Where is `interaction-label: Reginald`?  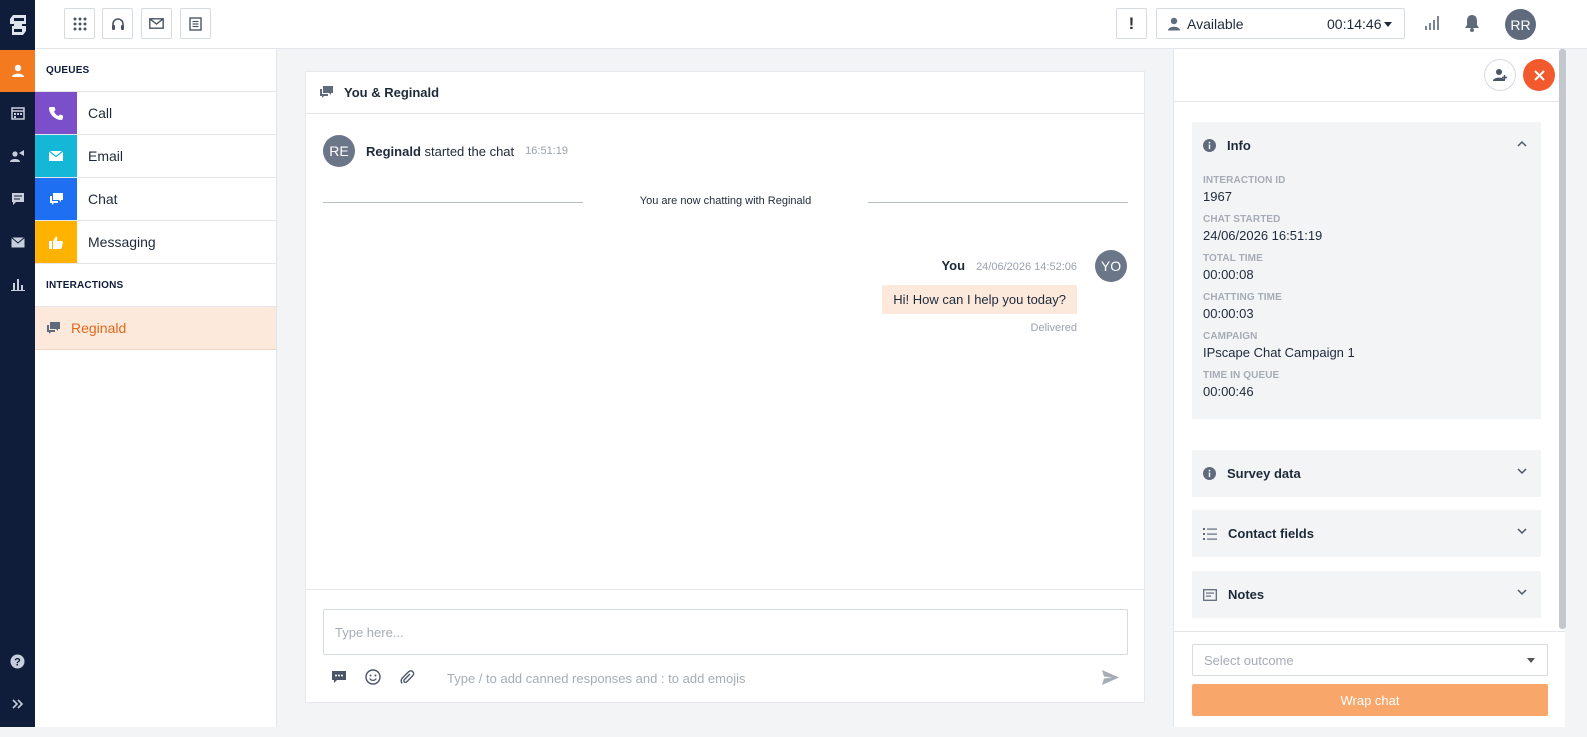 interaction-label: Reginald is located at coordinates (99, 328).